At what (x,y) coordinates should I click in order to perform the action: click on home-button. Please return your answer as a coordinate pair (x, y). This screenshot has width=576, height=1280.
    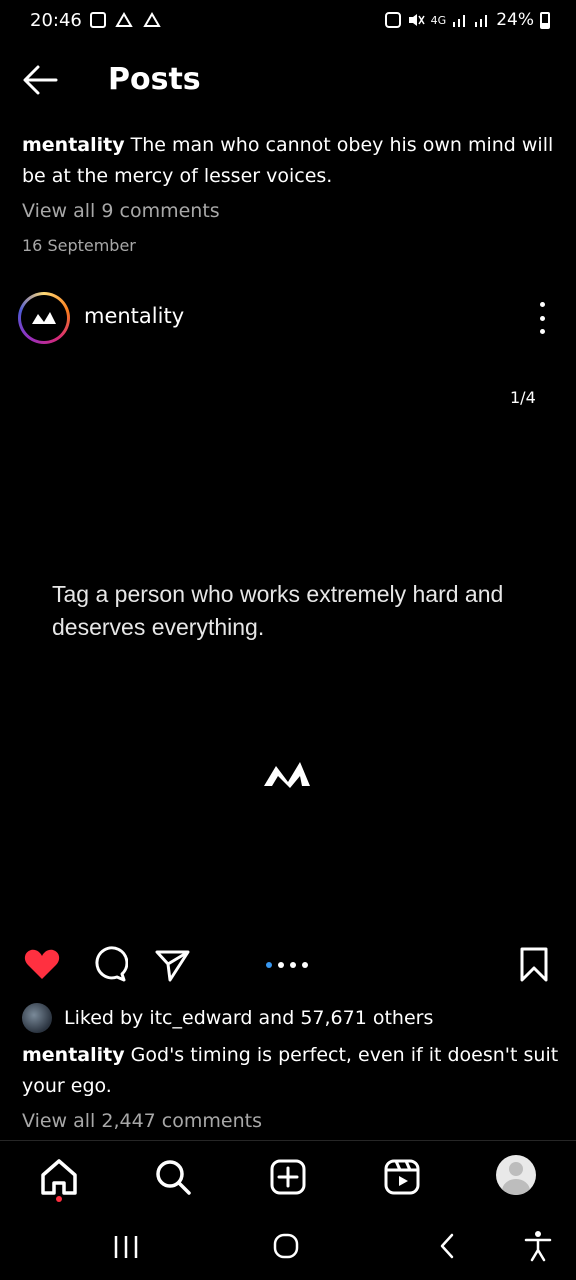
    Looking at the image, I should click on (286, 1246).